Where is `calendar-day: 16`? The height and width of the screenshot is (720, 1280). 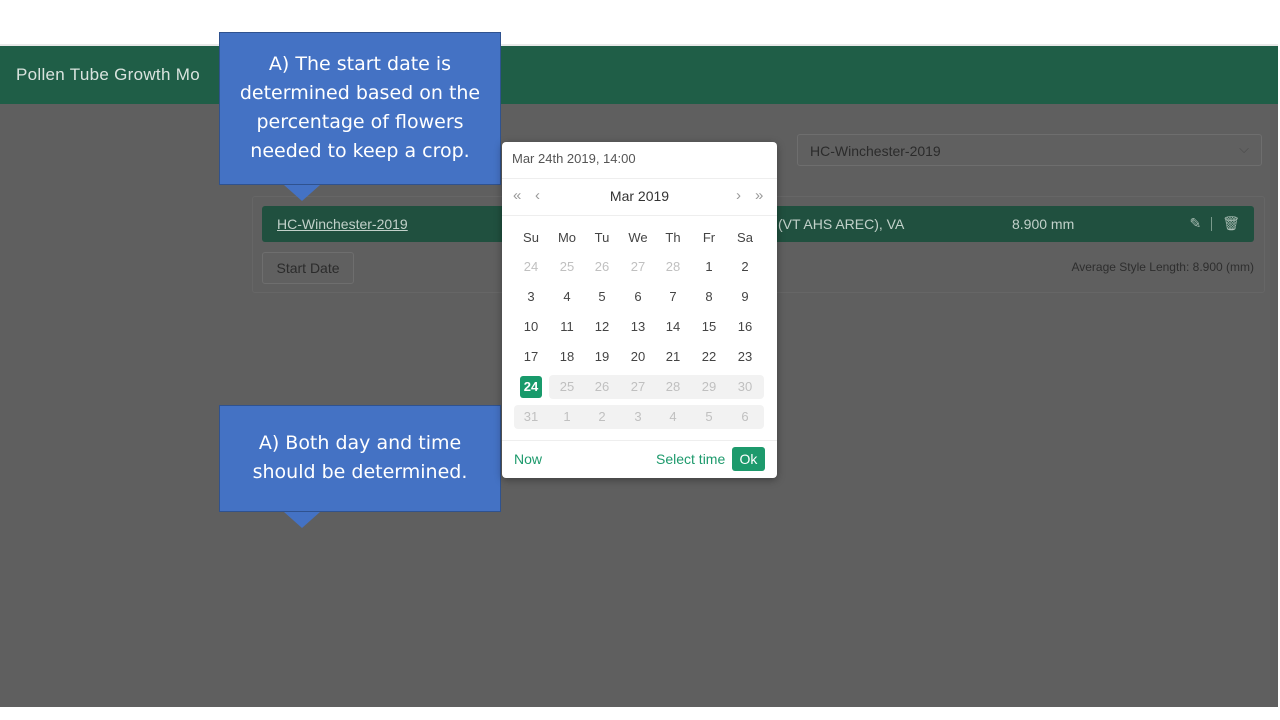
calendar-day: 16 is located at coordinates (745, 327).